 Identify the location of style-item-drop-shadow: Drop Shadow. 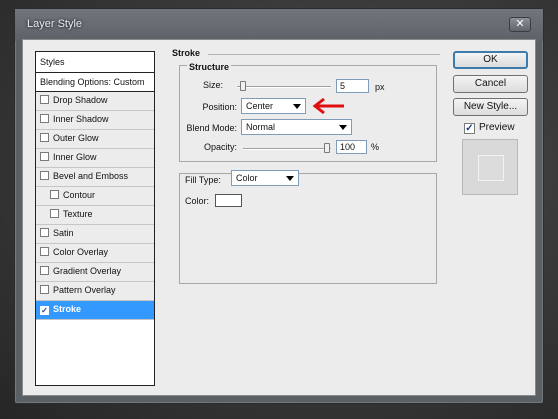
(95, 101).